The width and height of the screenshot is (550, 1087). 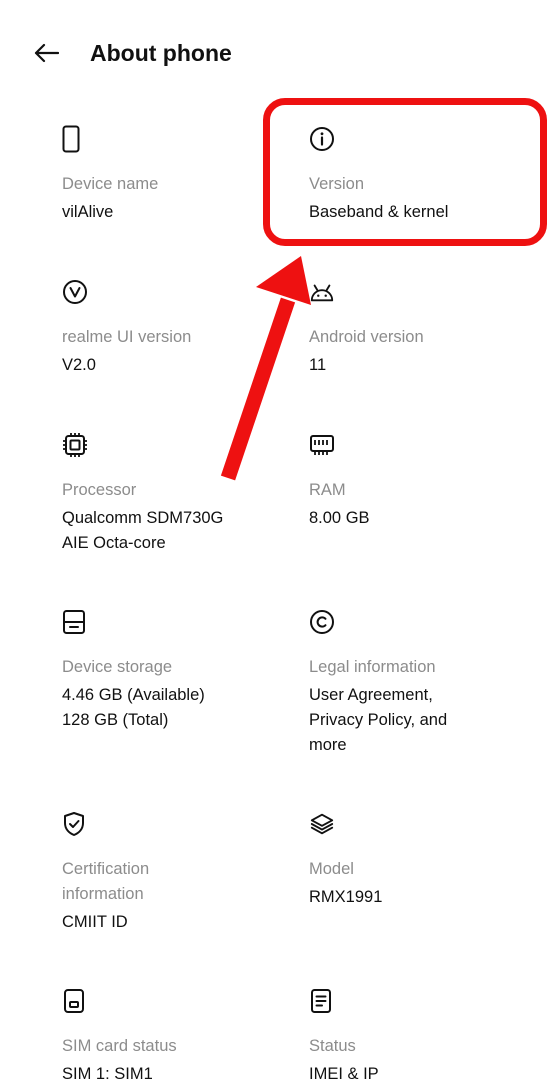 What do you see at coordinates (379, 212) in the screenshot?
I see `item-value: Baseband & kernel` at bounding box center [379, 212].